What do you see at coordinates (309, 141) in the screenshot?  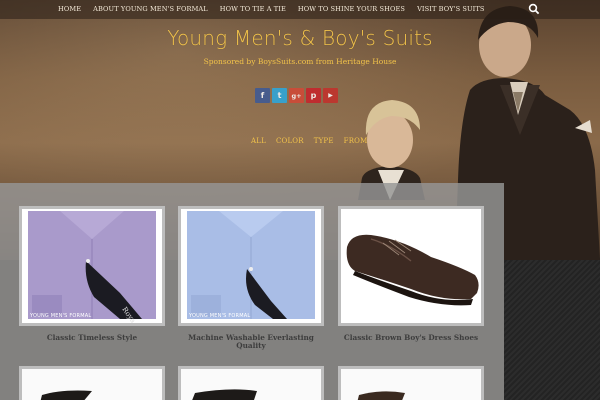 I see `portfolio-filters: ALL COLOR TYPE FROM` at bounding box center [309, 141].